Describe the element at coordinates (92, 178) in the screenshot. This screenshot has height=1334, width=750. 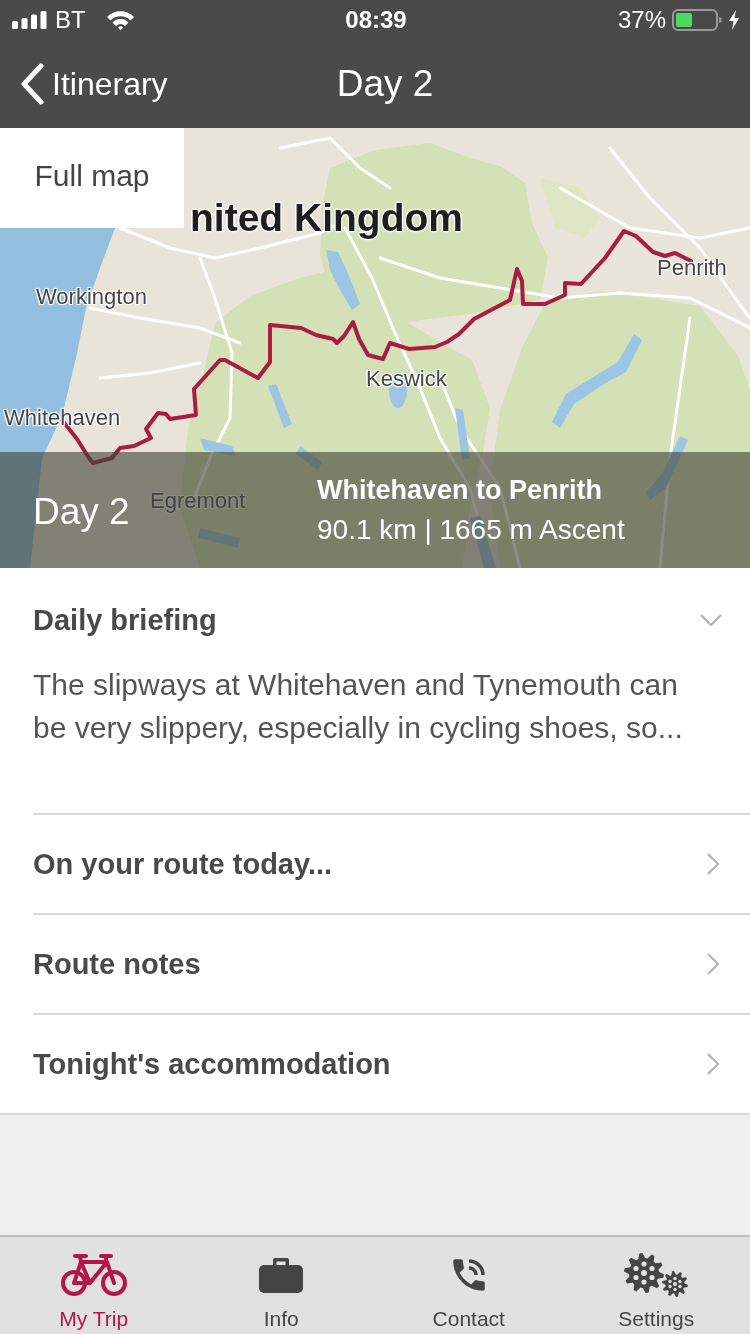
I see `full-map-button: Full map` at that location.